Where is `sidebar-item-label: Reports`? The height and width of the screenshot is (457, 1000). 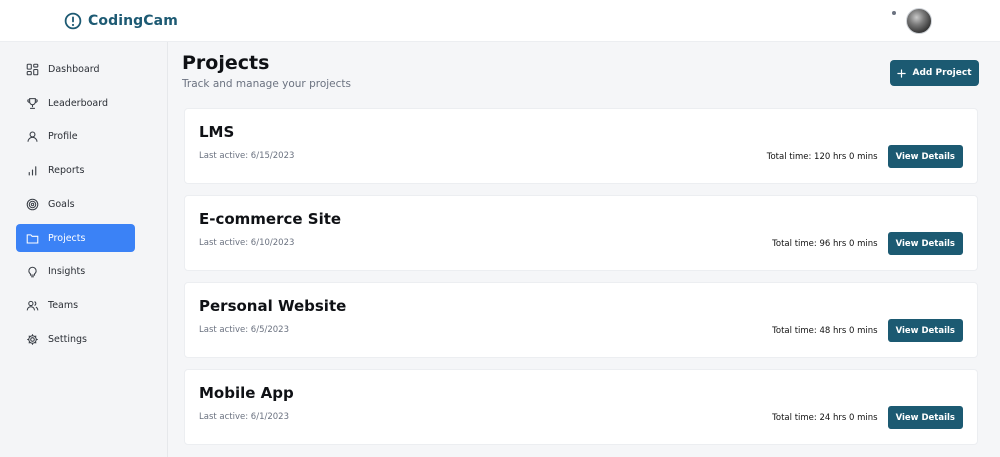 sidebar-item-label: Reports is located at coordinates (66, 170).